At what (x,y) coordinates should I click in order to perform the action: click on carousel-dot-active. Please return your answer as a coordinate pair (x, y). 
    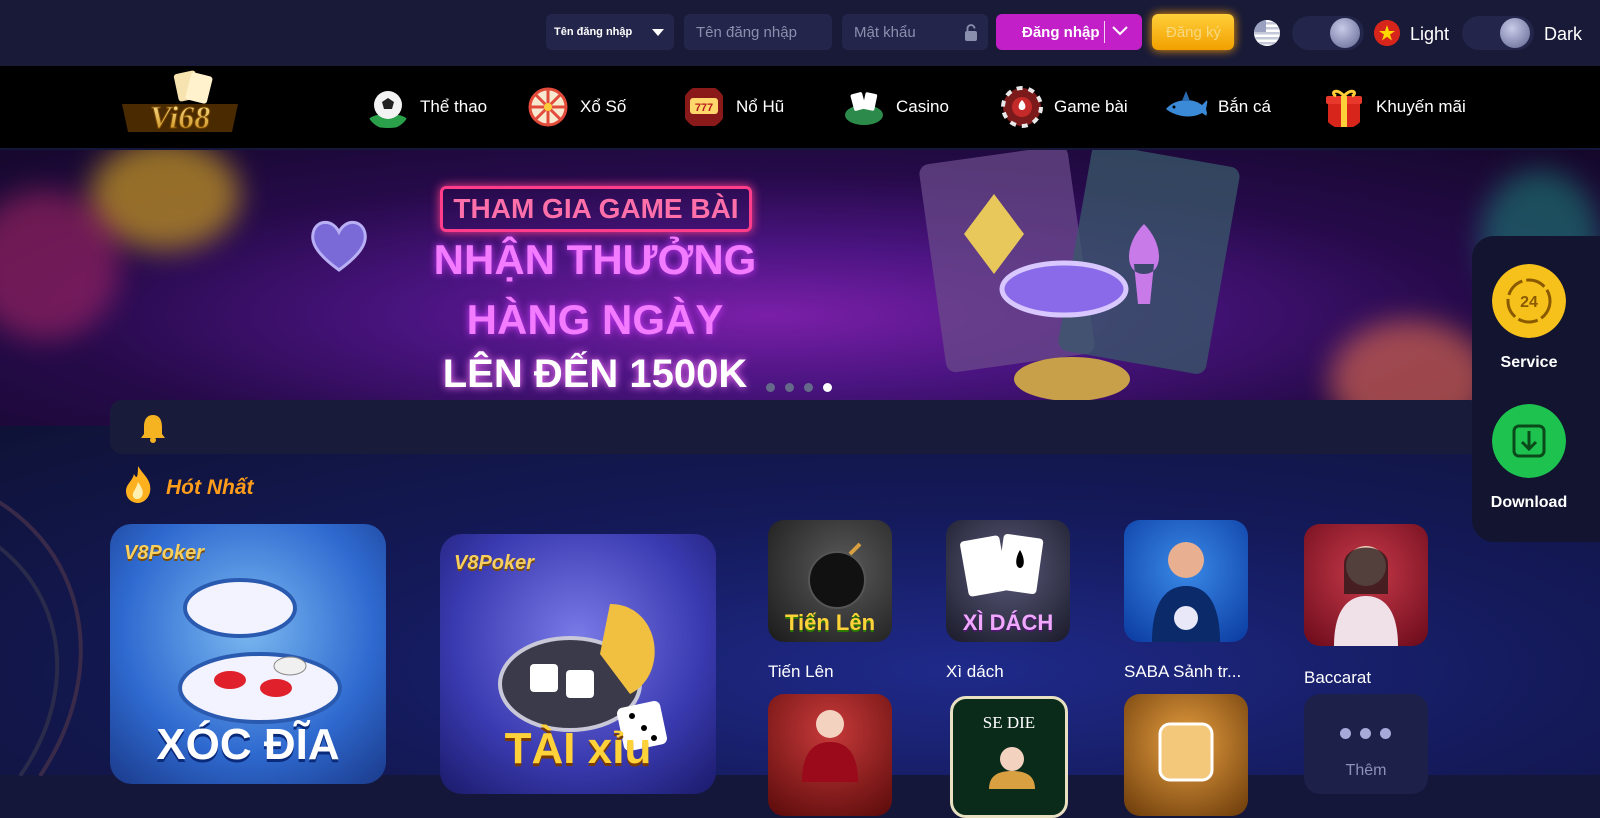
    Looking at the image, I should click on (827, 387).